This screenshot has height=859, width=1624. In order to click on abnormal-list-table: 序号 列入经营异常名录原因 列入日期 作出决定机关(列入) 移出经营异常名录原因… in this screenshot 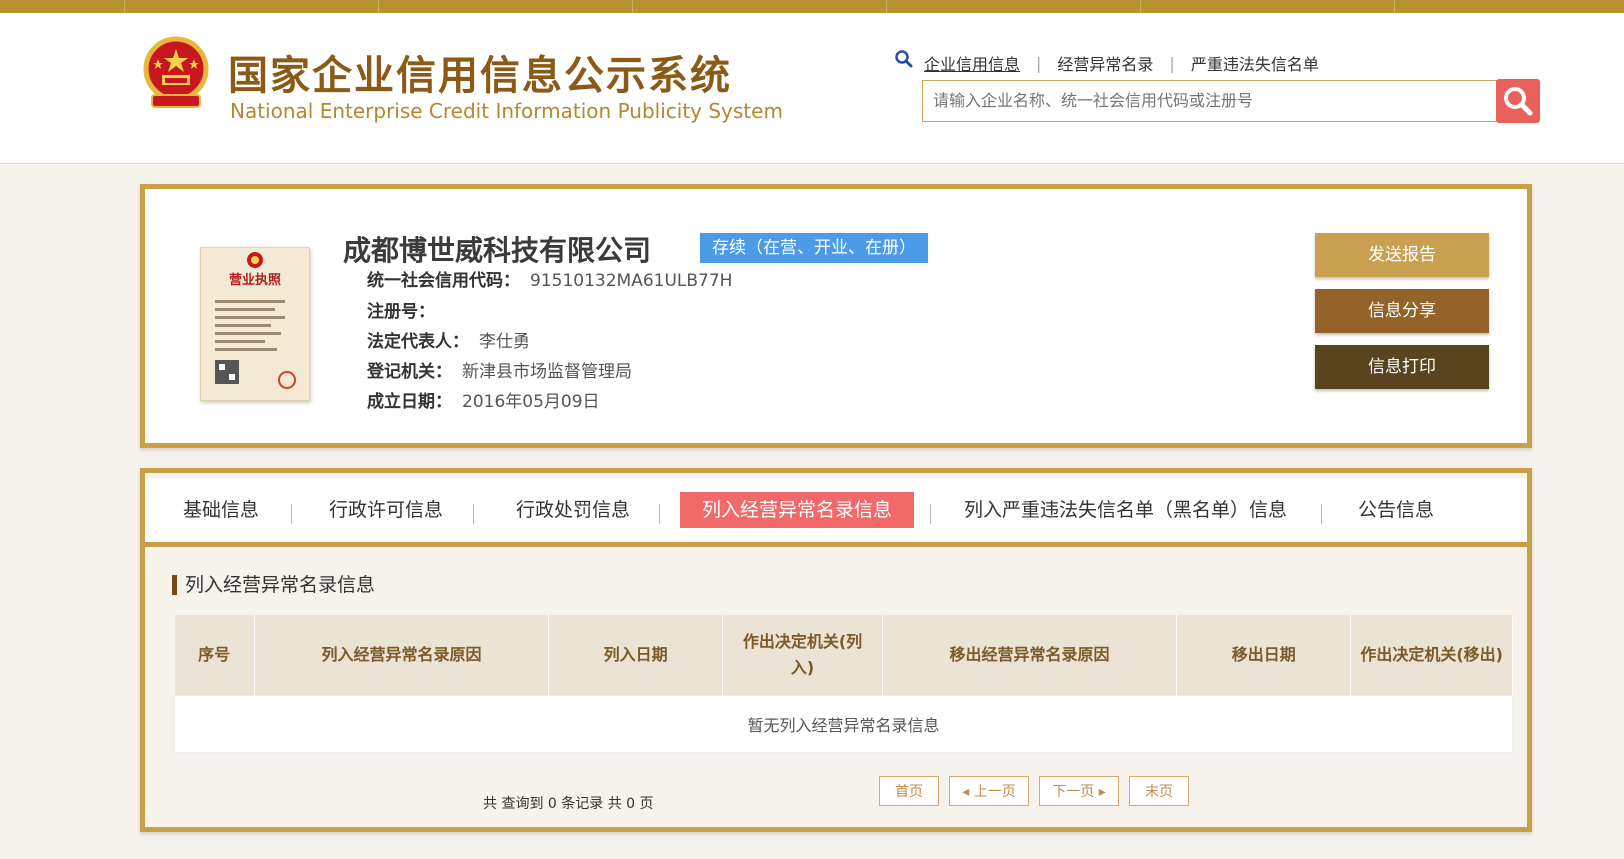, I will do `click(843, 684)`.